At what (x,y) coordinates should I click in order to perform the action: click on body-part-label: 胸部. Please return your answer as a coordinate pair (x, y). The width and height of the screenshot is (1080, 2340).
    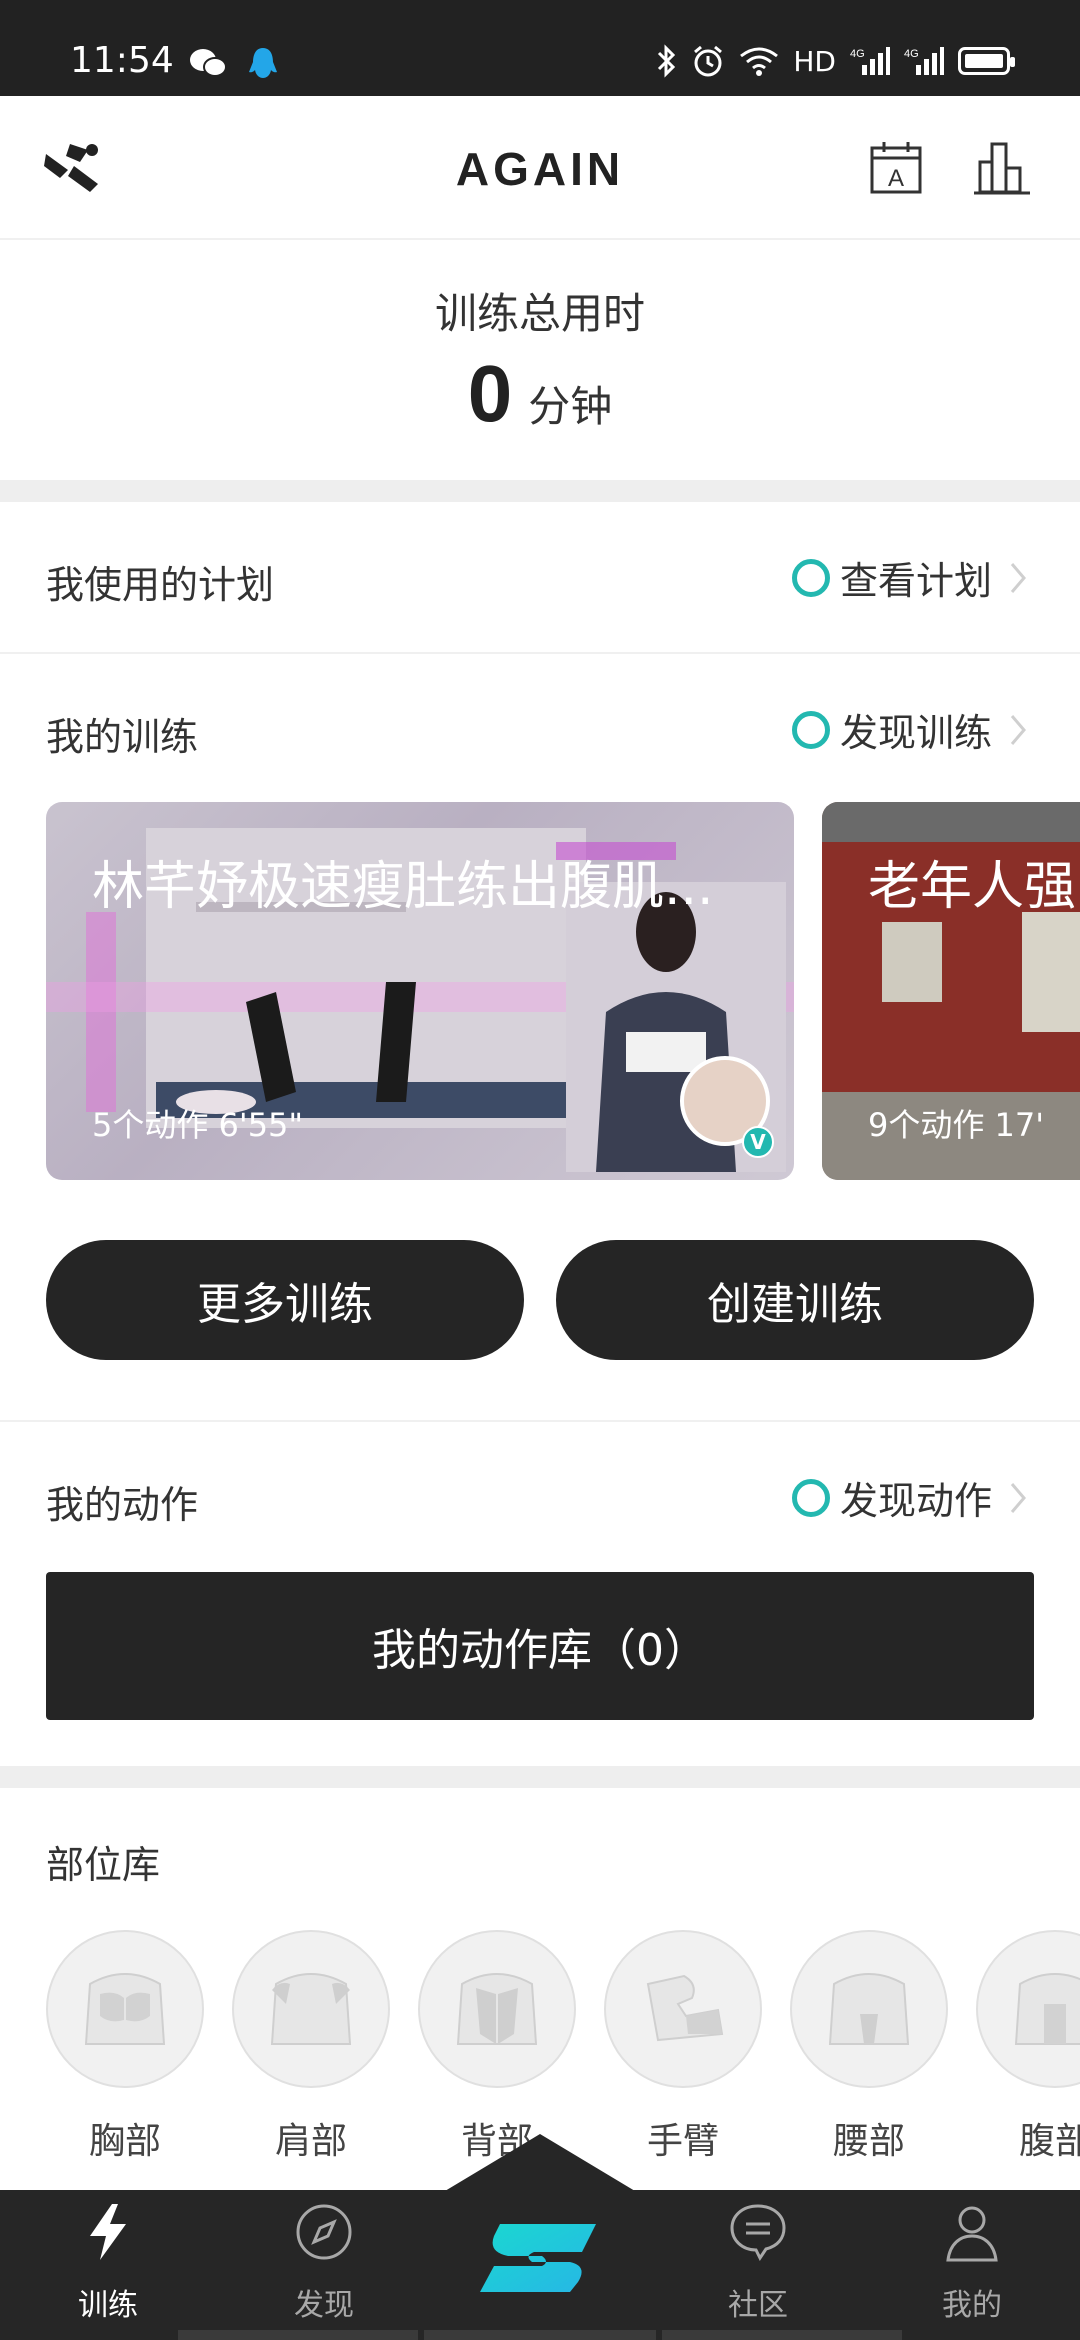
    Looking at the image, I should click on (124, 2141).